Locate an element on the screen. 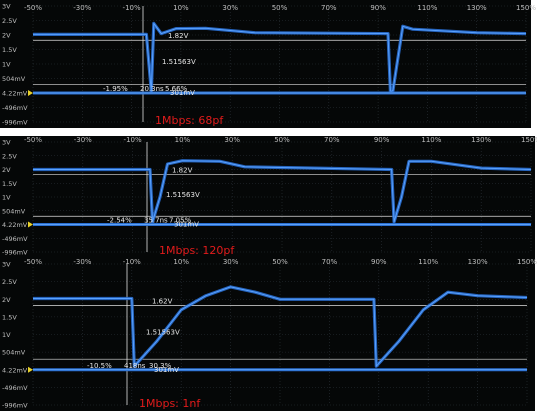 The image size is (537, 411). pulse-width-label: 35.7ns is located at coordinates (156, 221).